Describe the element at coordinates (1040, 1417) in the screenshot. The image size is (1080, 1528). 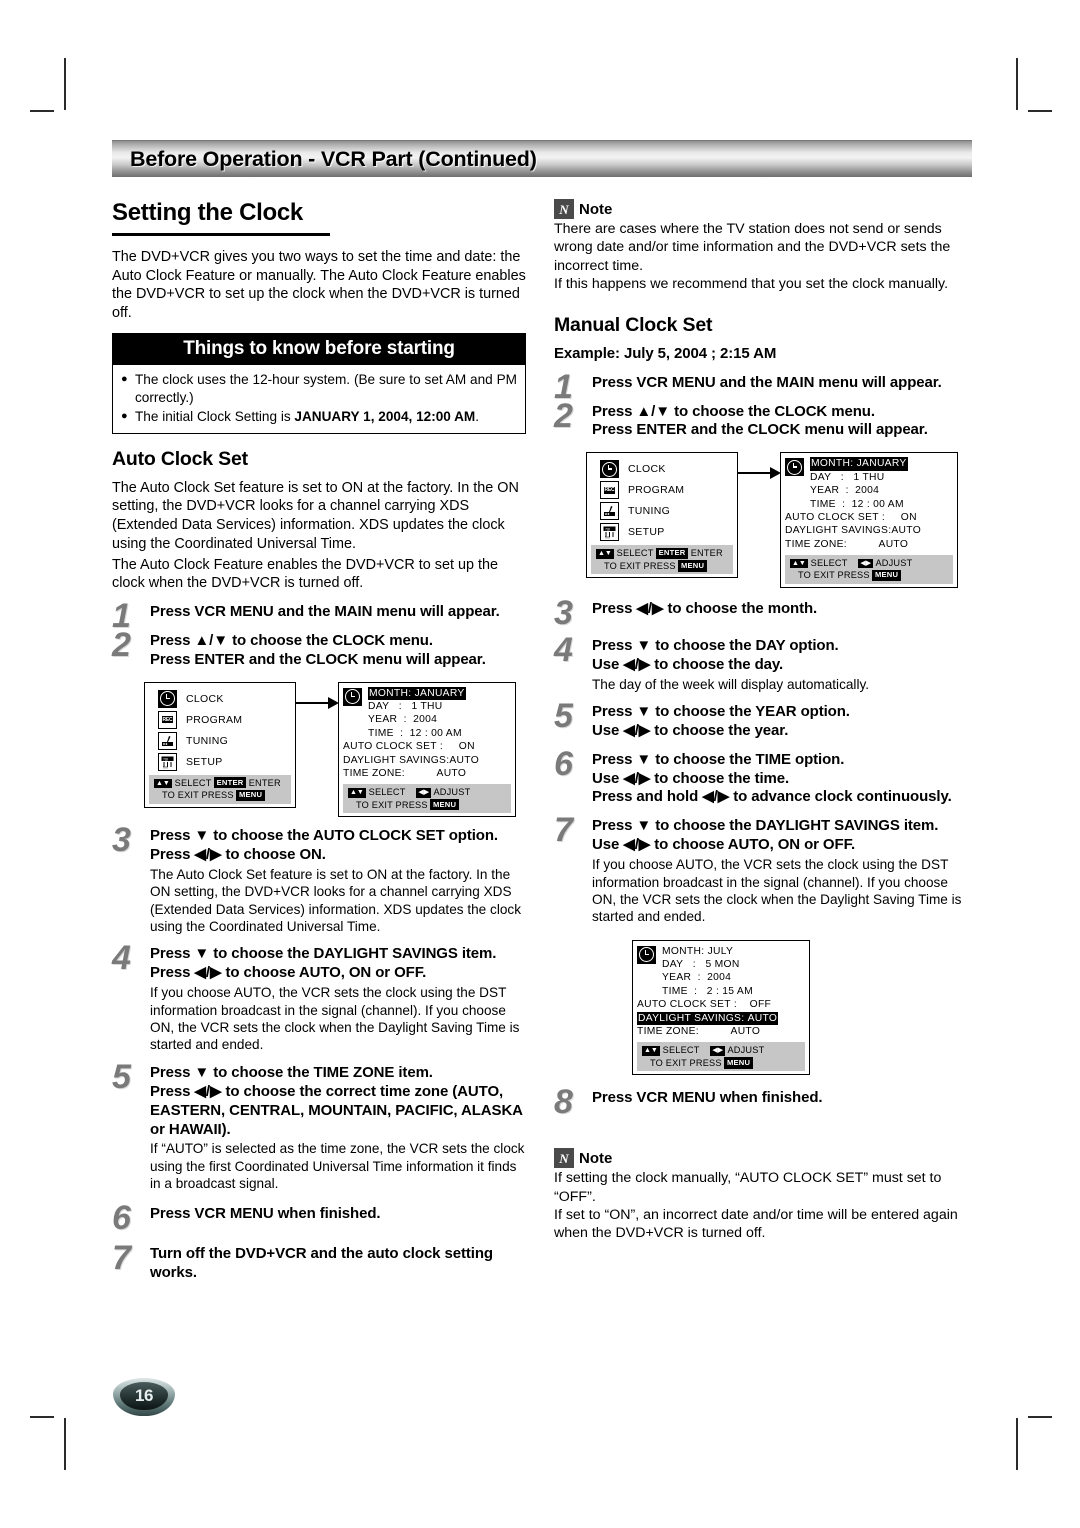
I see `crop-mark-bottom-right-h` at that location.